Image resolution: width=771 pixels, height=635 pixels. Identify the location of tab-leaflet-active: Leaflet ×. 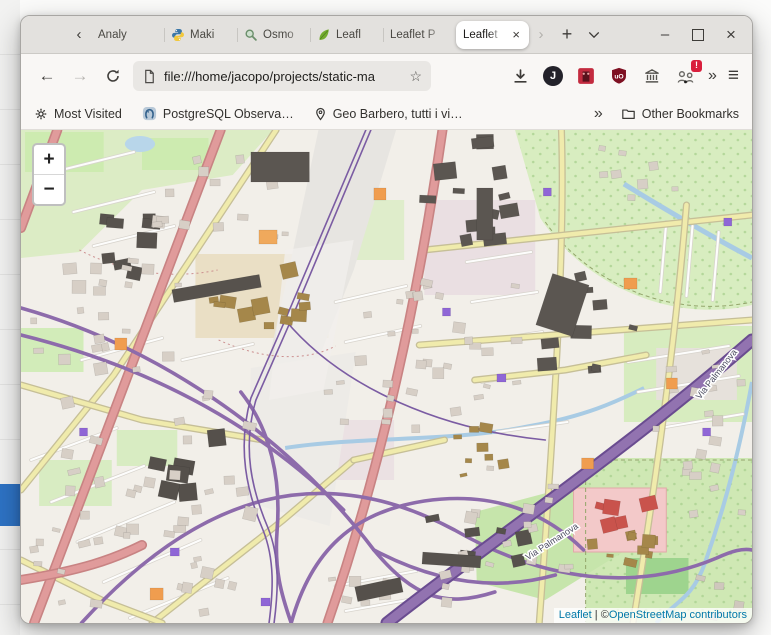
(492, 34).